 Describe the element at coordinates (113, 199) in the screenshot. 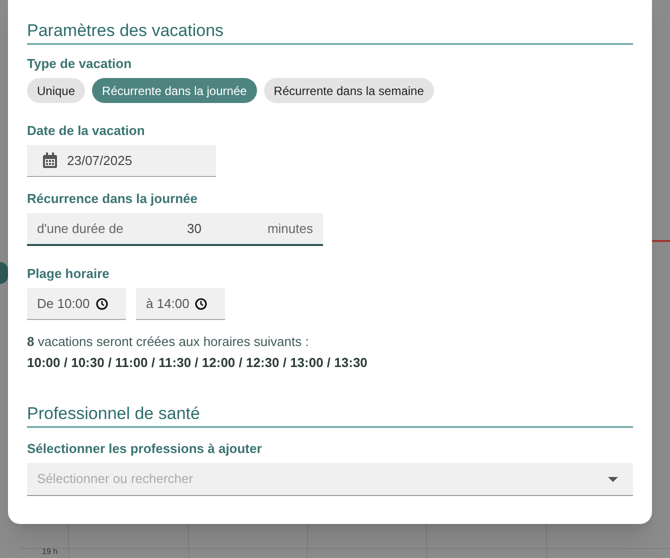

I see `field-label: Récurrence dans la journée` at that location.